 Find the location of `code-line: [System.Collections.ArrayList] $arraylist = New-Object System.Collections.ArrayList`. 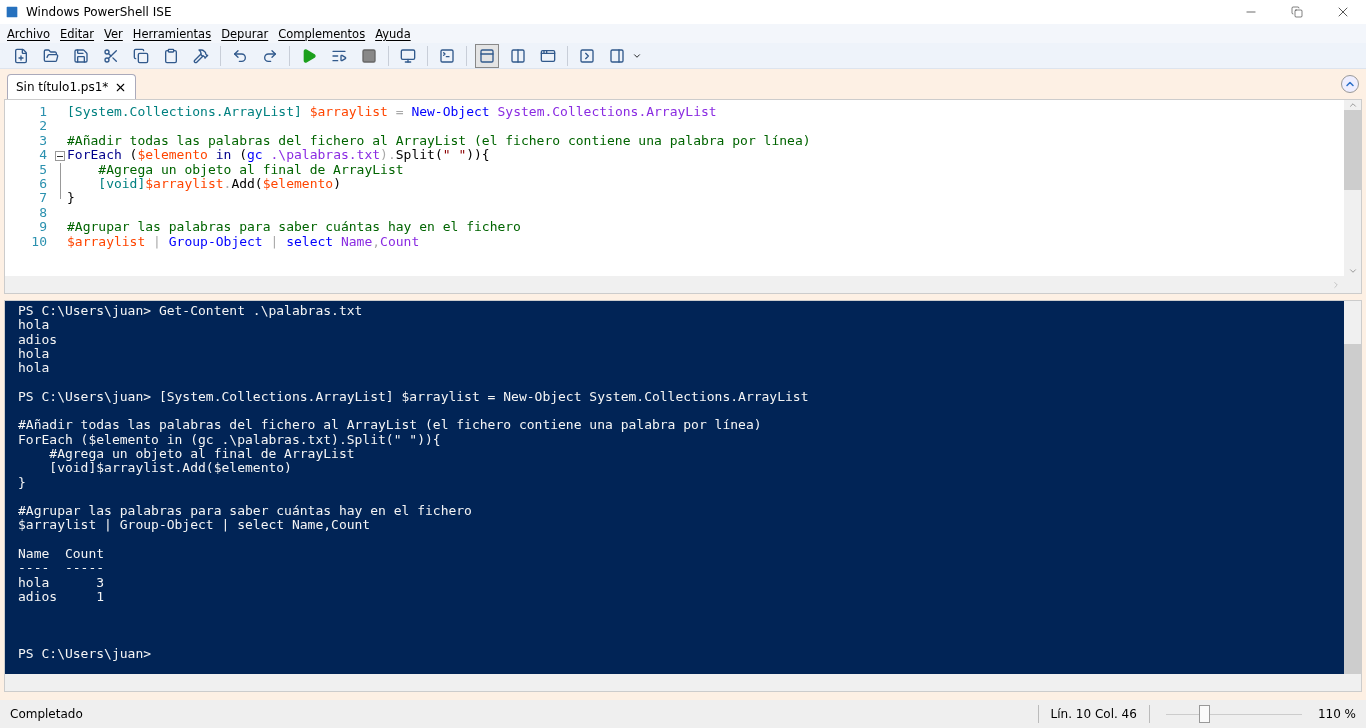

code-line: [System.Collections.ArrayList] $arraylist = New-Object System.Collections.ArrayList is located at coordinates (392, 112).